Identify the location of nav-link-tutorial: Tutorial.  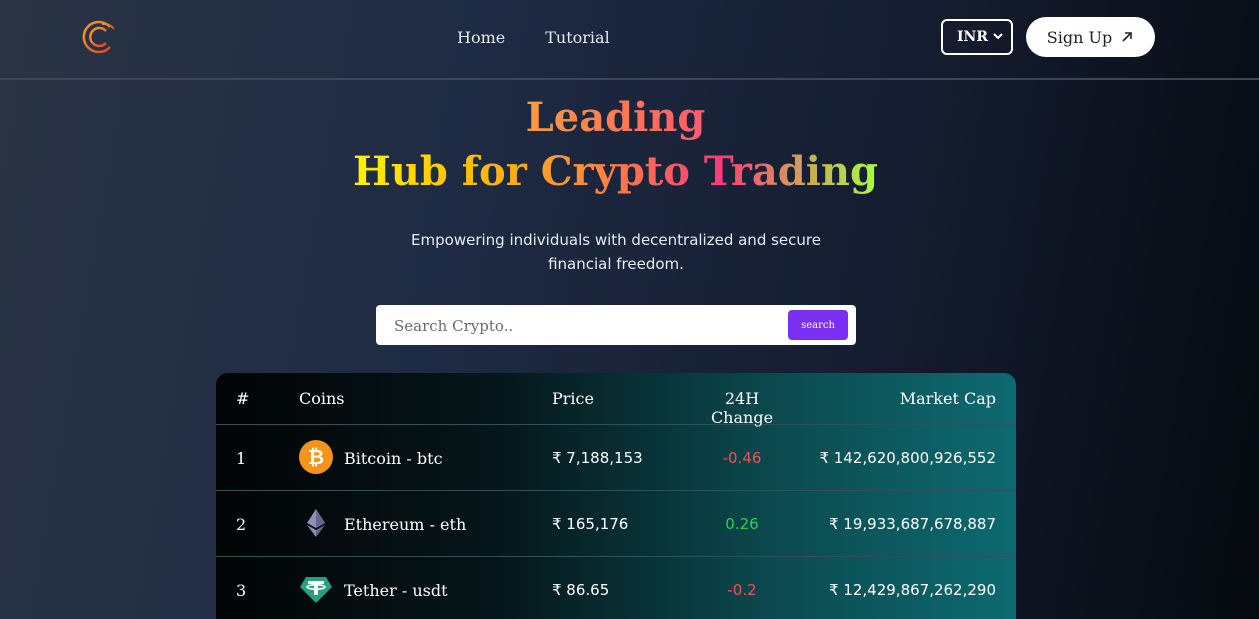
(577, 37).